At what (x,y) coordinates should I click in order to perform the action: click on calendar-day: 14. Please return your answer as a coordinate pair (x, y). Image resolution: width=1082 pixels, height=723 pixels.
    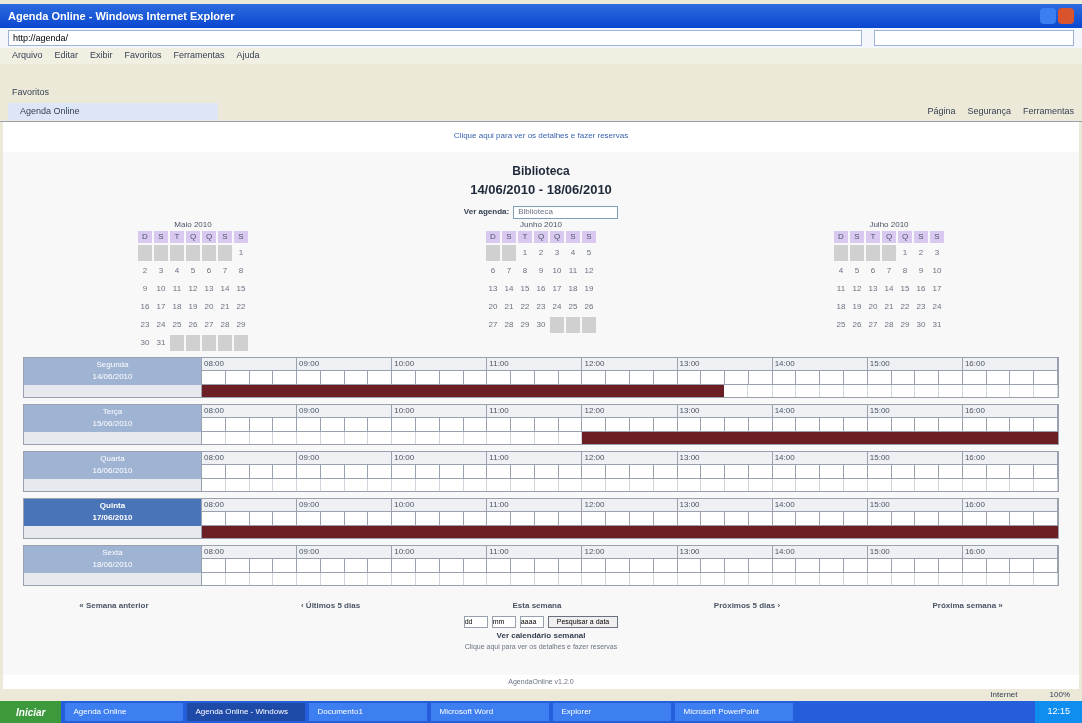
    Looking at the image, I should click on (225, 288).